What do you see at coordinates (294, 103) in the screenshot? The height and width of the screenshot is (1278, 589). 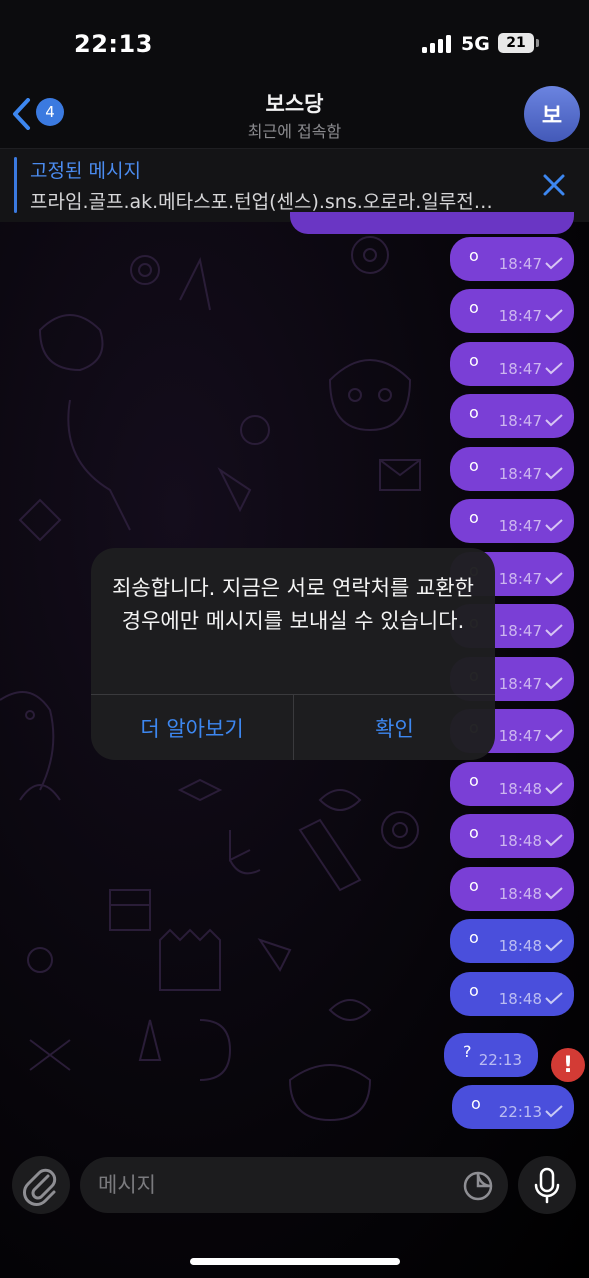 I see `chat-title: 보스당` at bounding box center [294, 103].